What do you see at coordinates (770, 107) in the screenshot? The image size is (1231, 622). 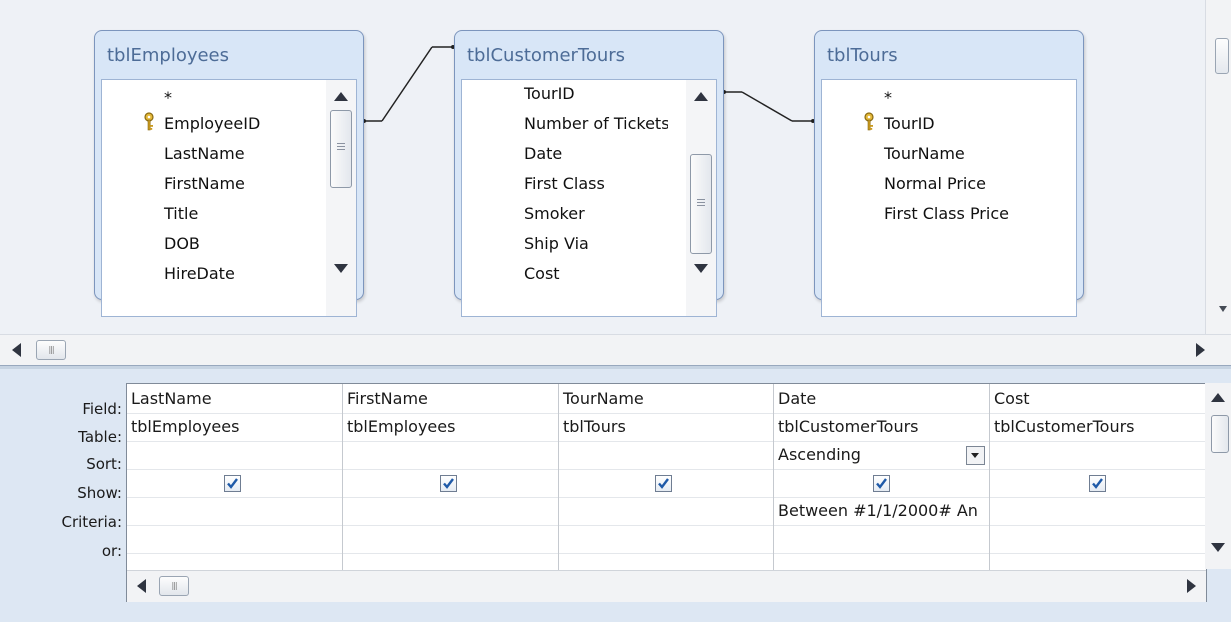 I see `relationship-line-customertours-tours` at bounding box center [770, 107].